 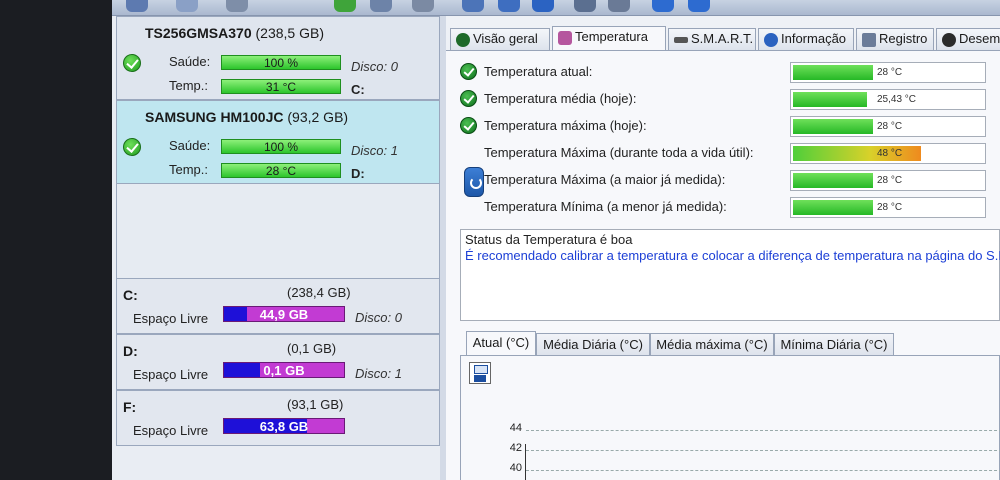 What do you see at coordinates (312, 348) in the screenshot?
I see `volume-size: (0,1 GB)` at bounding box center [312, 348].